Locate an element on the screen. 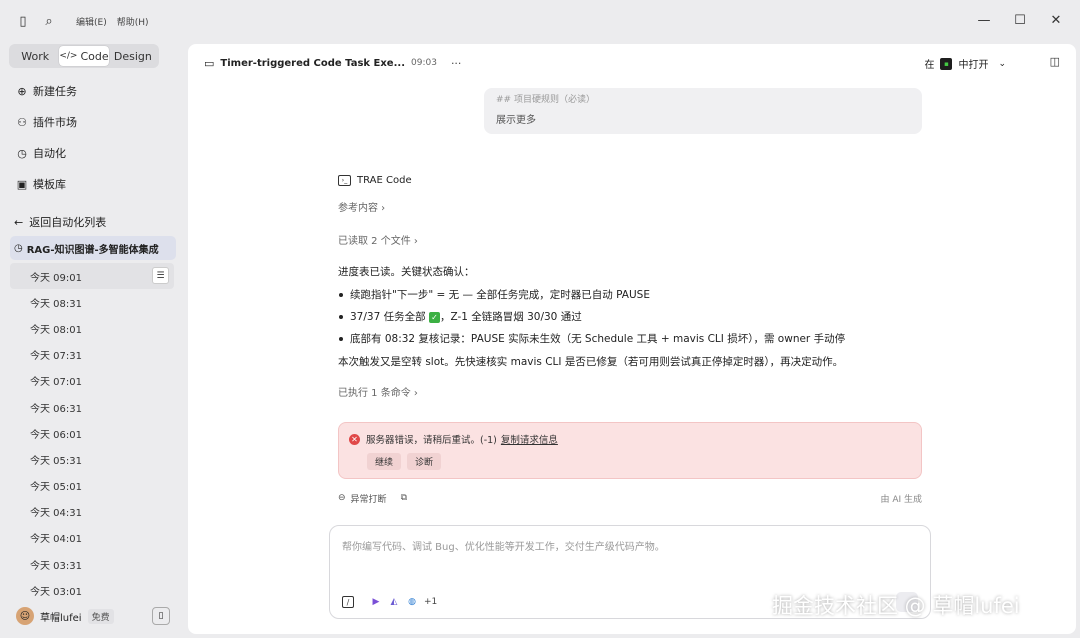  commands-run-toggle: 已执行 1 条命令 › is located at coordinates (633, 391).